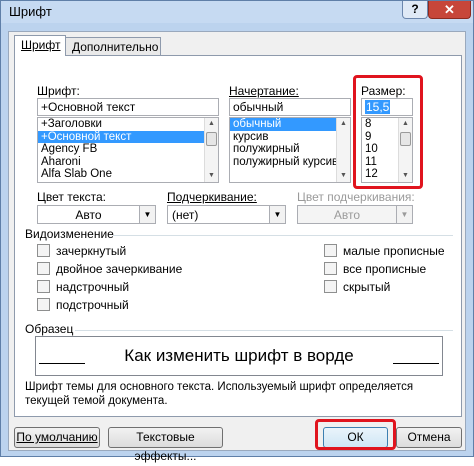 The width and height of the screenshot is (474, 466). What do you see at coordinates (49, 329) in the screenshot?
I see `sample-group-label: Образец` at bounding box center [49, 329].